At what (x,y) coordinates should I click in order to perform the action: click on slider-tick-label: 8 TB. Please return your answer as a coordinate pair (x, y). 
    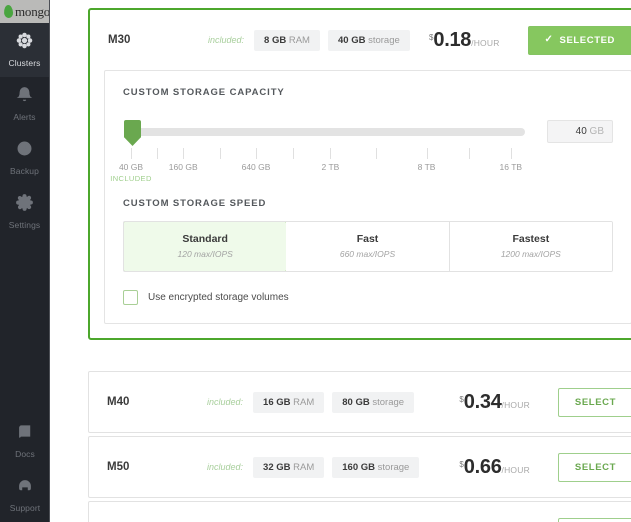
    Looking at the image, I should click on (426, 167).